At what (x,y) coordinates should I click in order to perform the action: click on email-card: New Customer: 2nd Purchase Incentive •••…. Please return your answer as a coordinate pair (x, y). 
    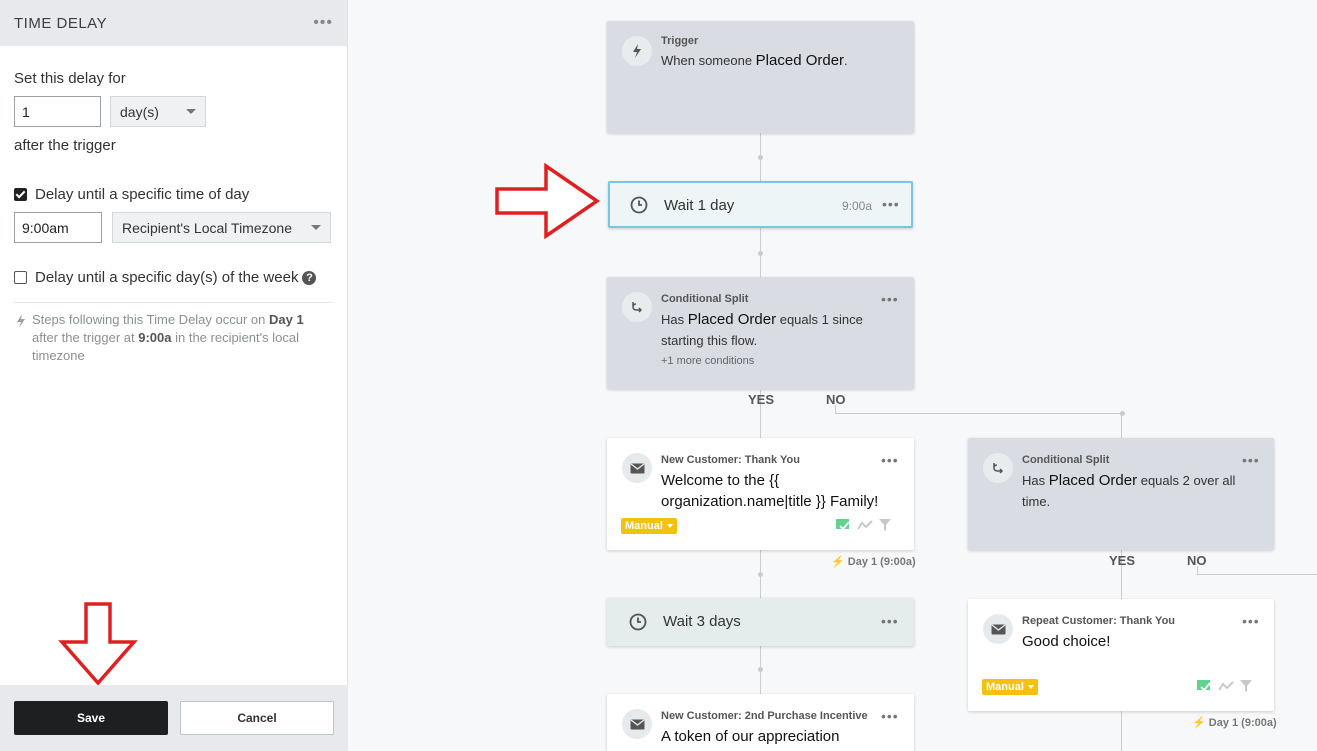
    Looking at the image, I should click on (760, 722).